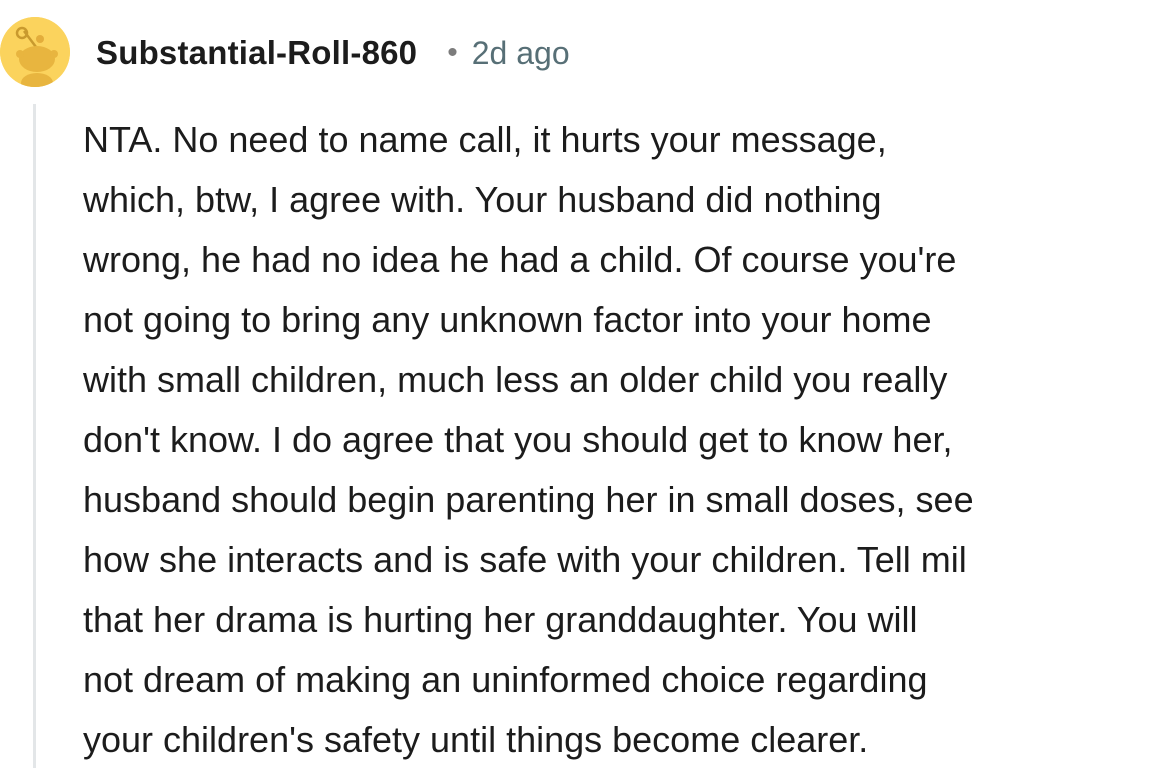 The width and height of the screenshot is (1166, 768). What do you see at coordinates (256, 53) in the screenshot?
I see `username-link: Substantial-Roll-860` at bounding box center [256, 53].